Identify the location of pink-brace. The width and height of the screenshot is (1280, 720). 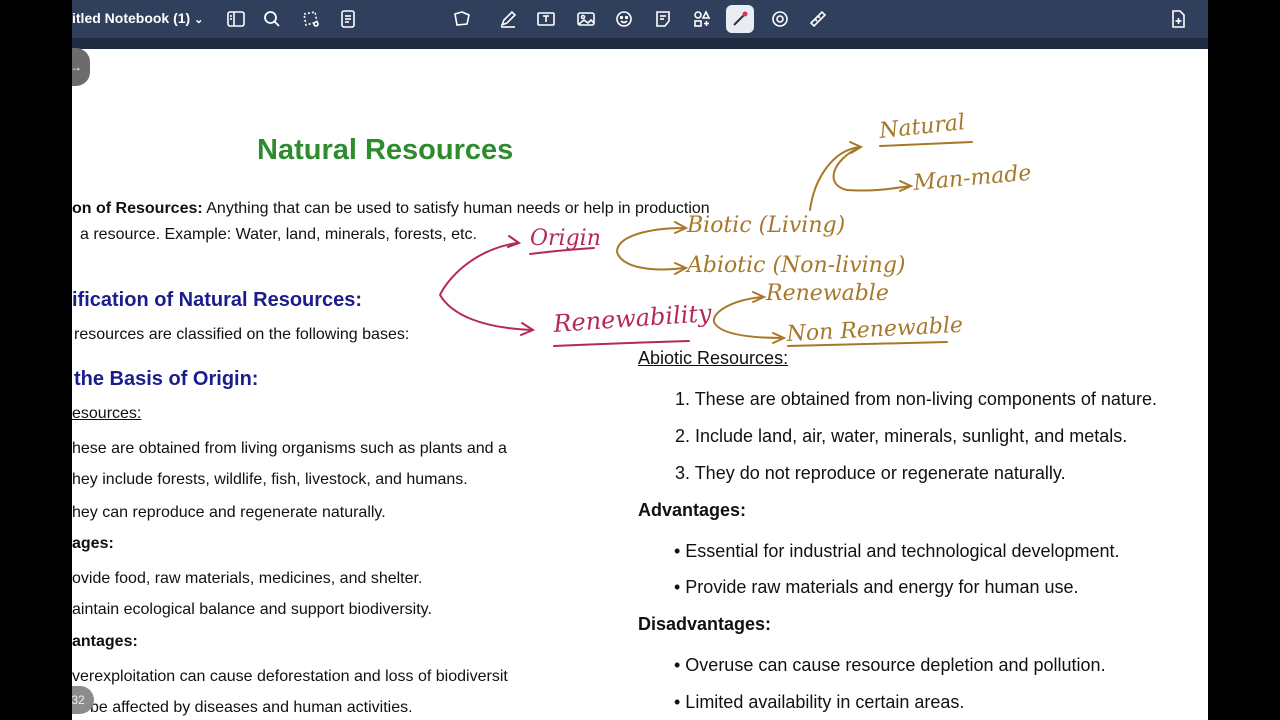
(485, 286).